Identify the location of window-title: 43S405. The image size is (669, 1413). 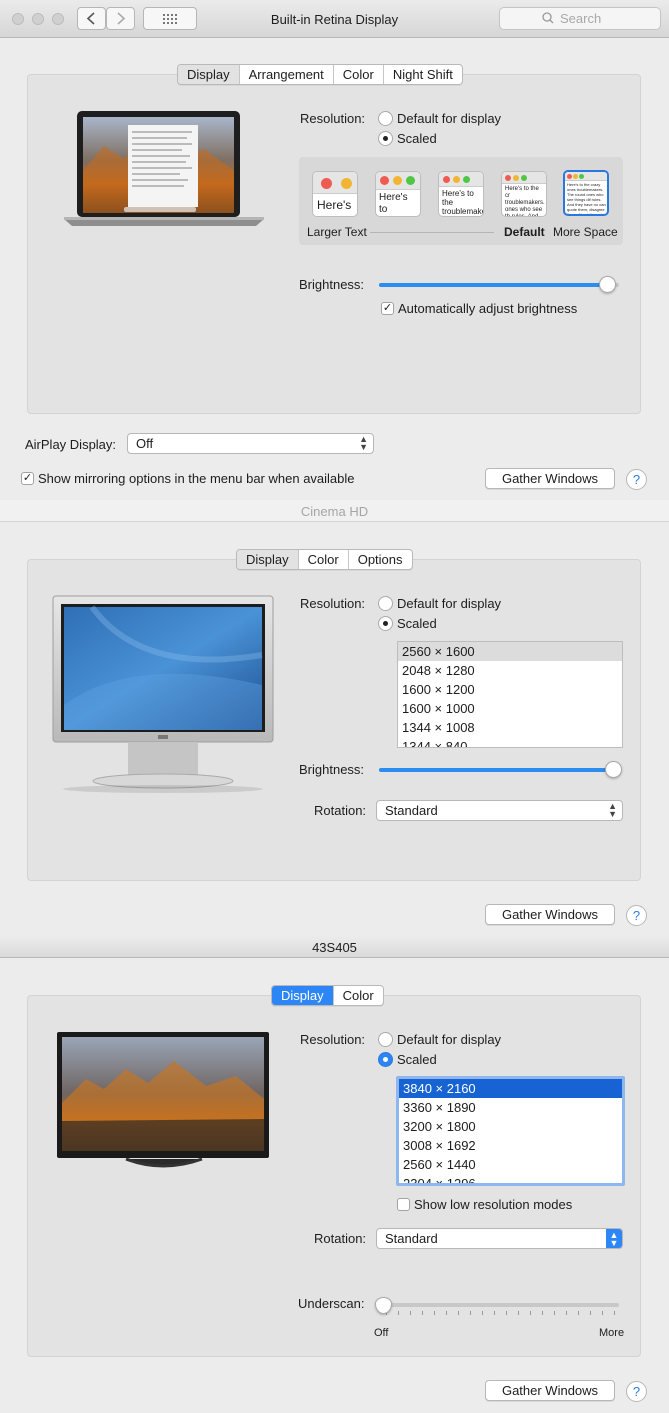
(334, 947).